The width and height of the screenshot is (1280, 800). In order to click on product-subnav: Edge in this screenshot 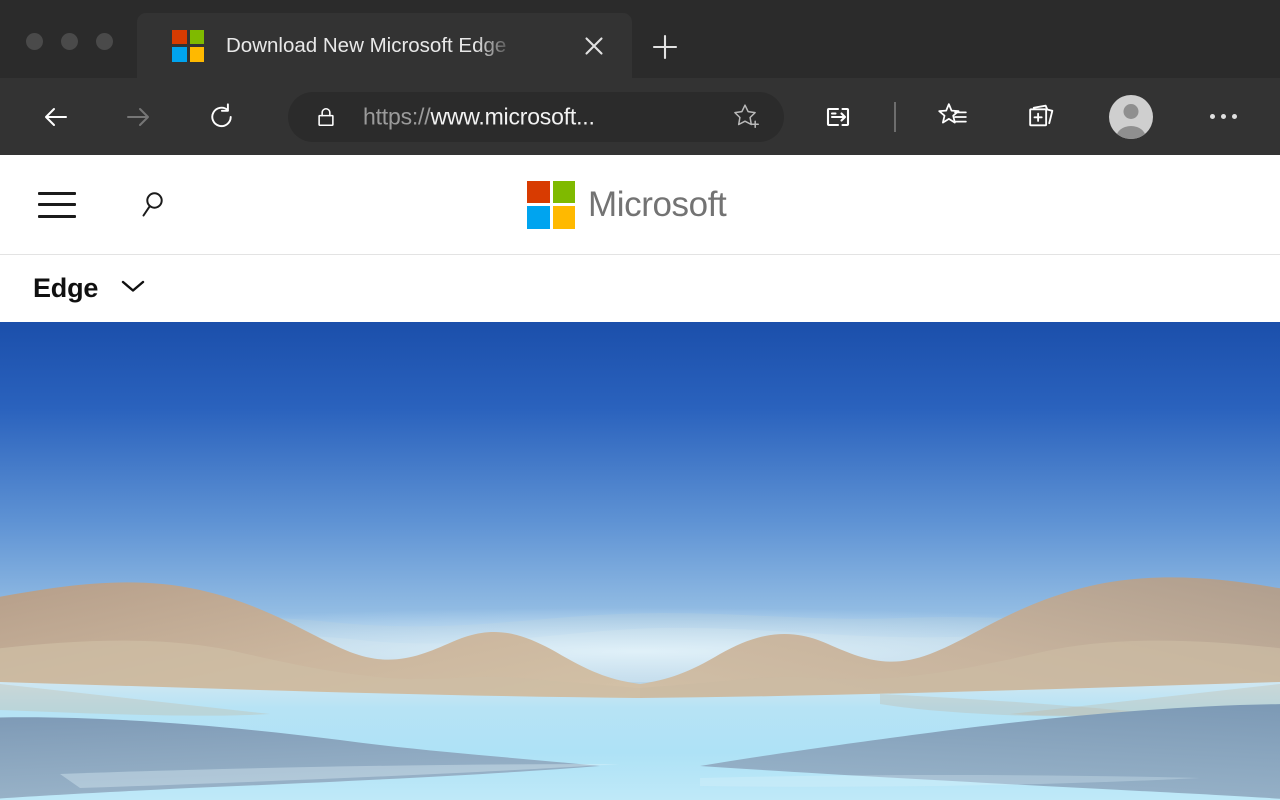, I will do `click(640, 288)`.